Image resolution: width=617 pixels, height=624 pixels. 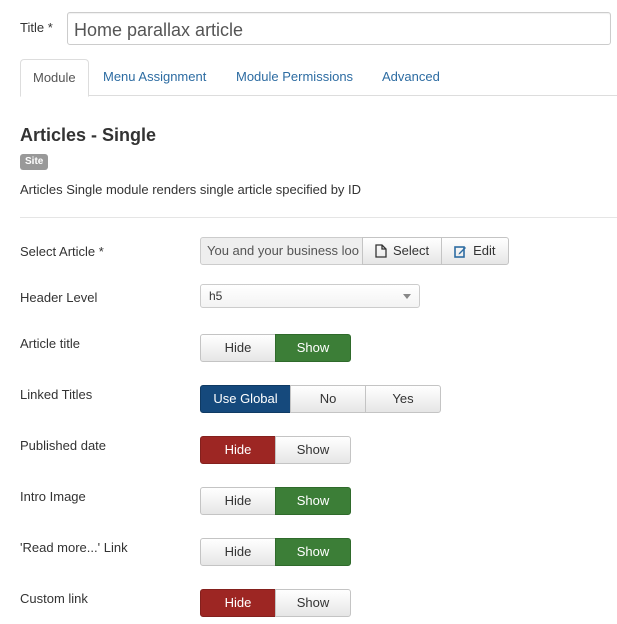 I want to click on tab-module-permissions: Module Permissions, so click(x=294, y=77).